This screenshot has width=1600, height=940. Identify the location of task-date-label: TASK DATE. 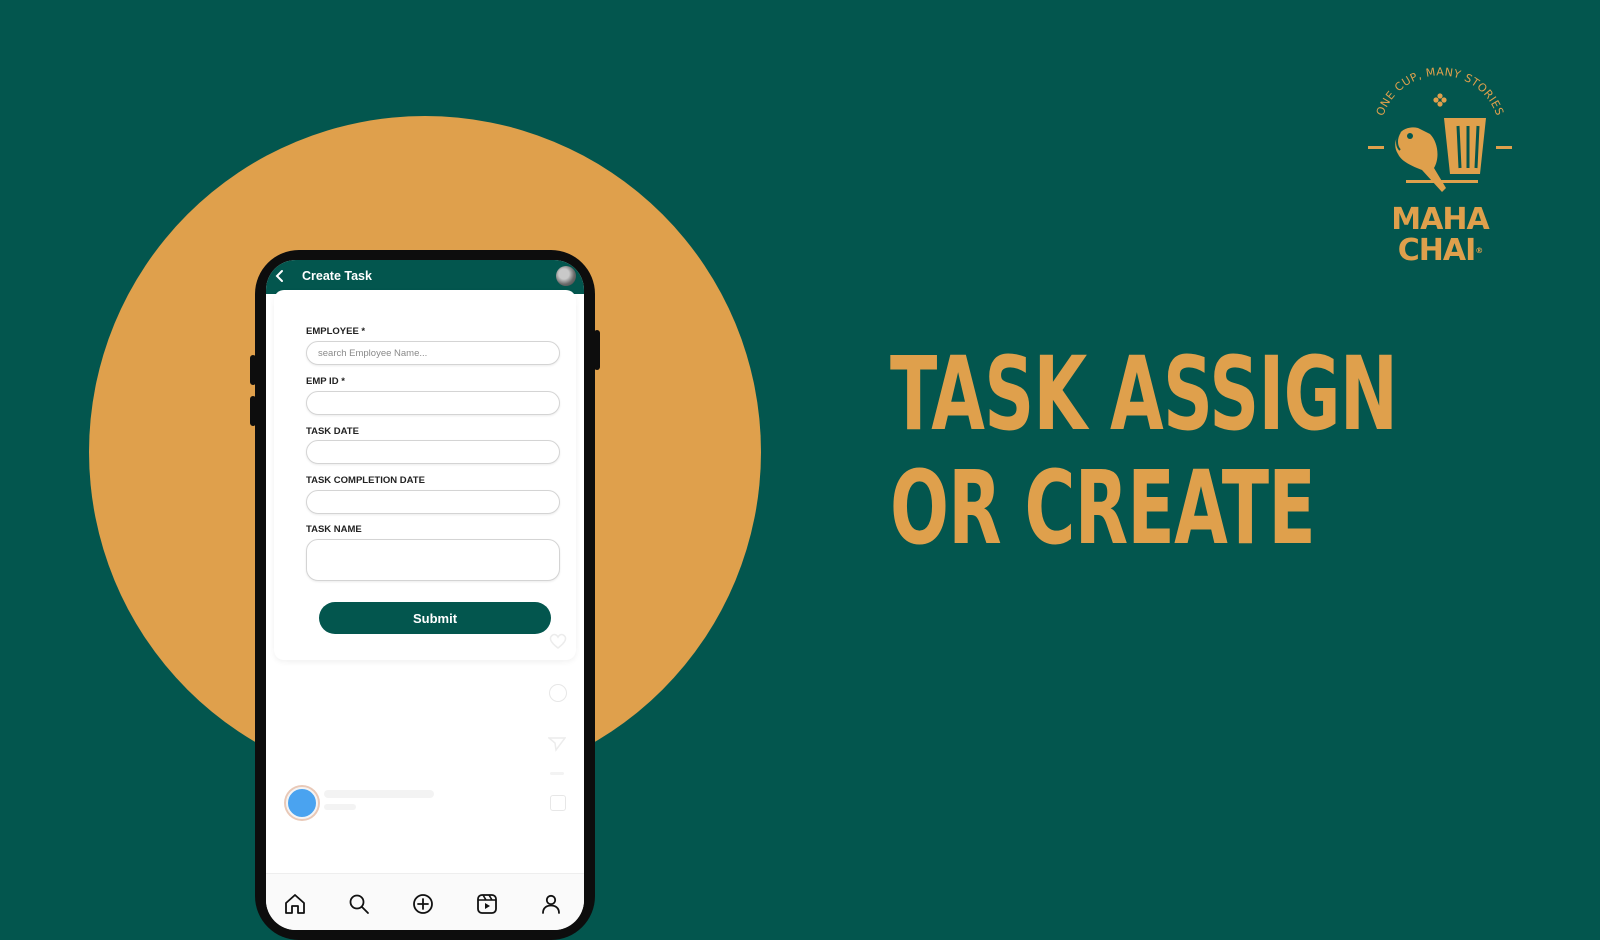
(332, 431).